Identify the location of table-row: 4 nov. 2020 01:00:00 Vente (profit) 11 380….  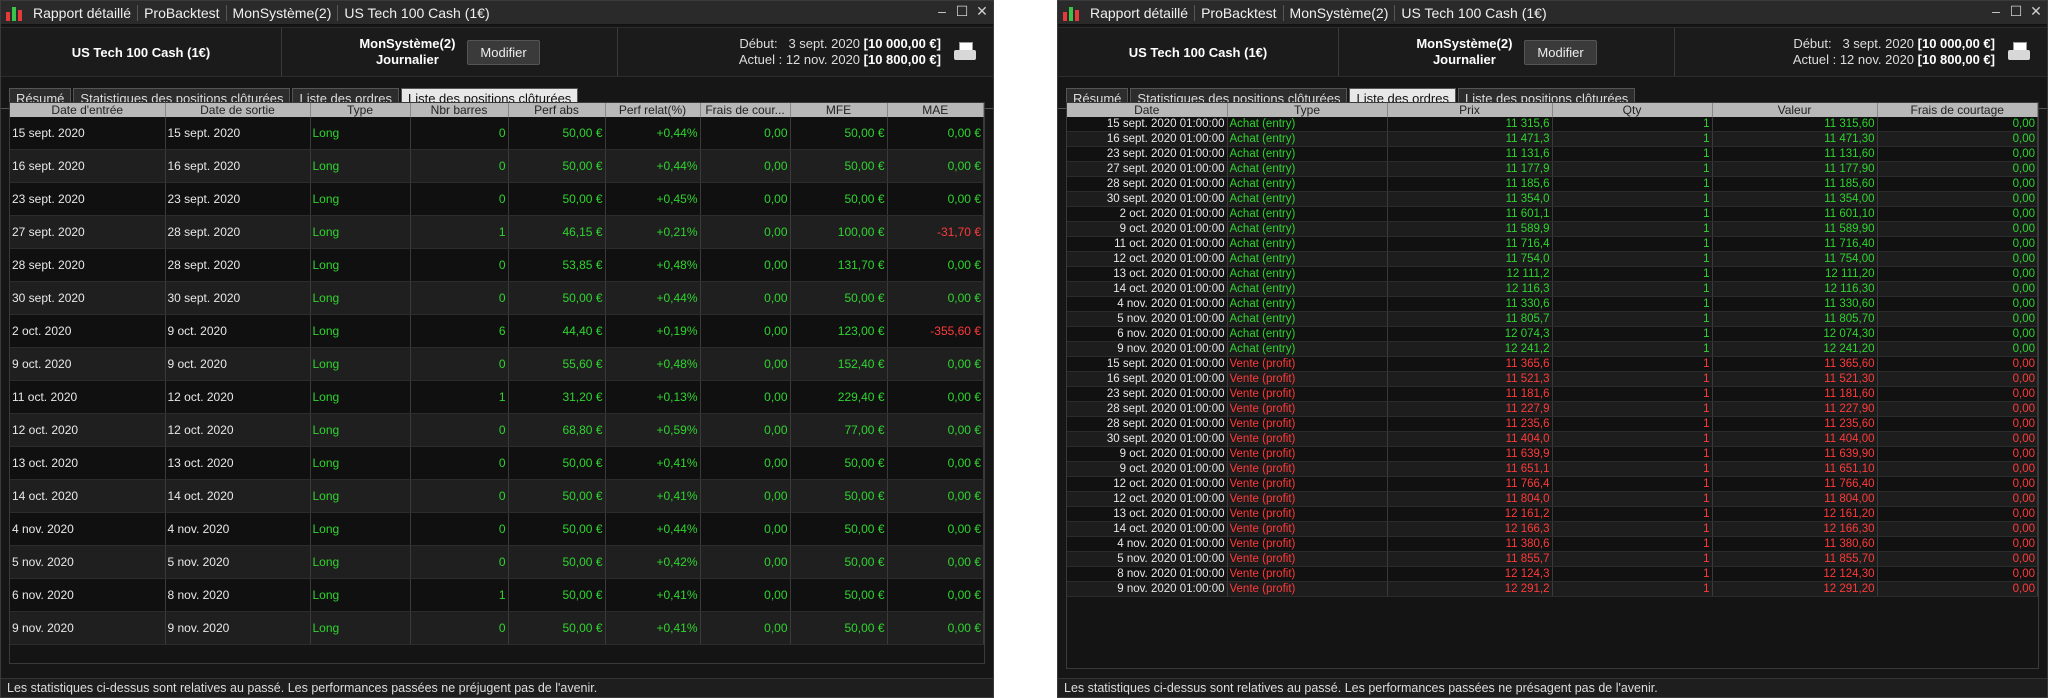
(1552, 544).